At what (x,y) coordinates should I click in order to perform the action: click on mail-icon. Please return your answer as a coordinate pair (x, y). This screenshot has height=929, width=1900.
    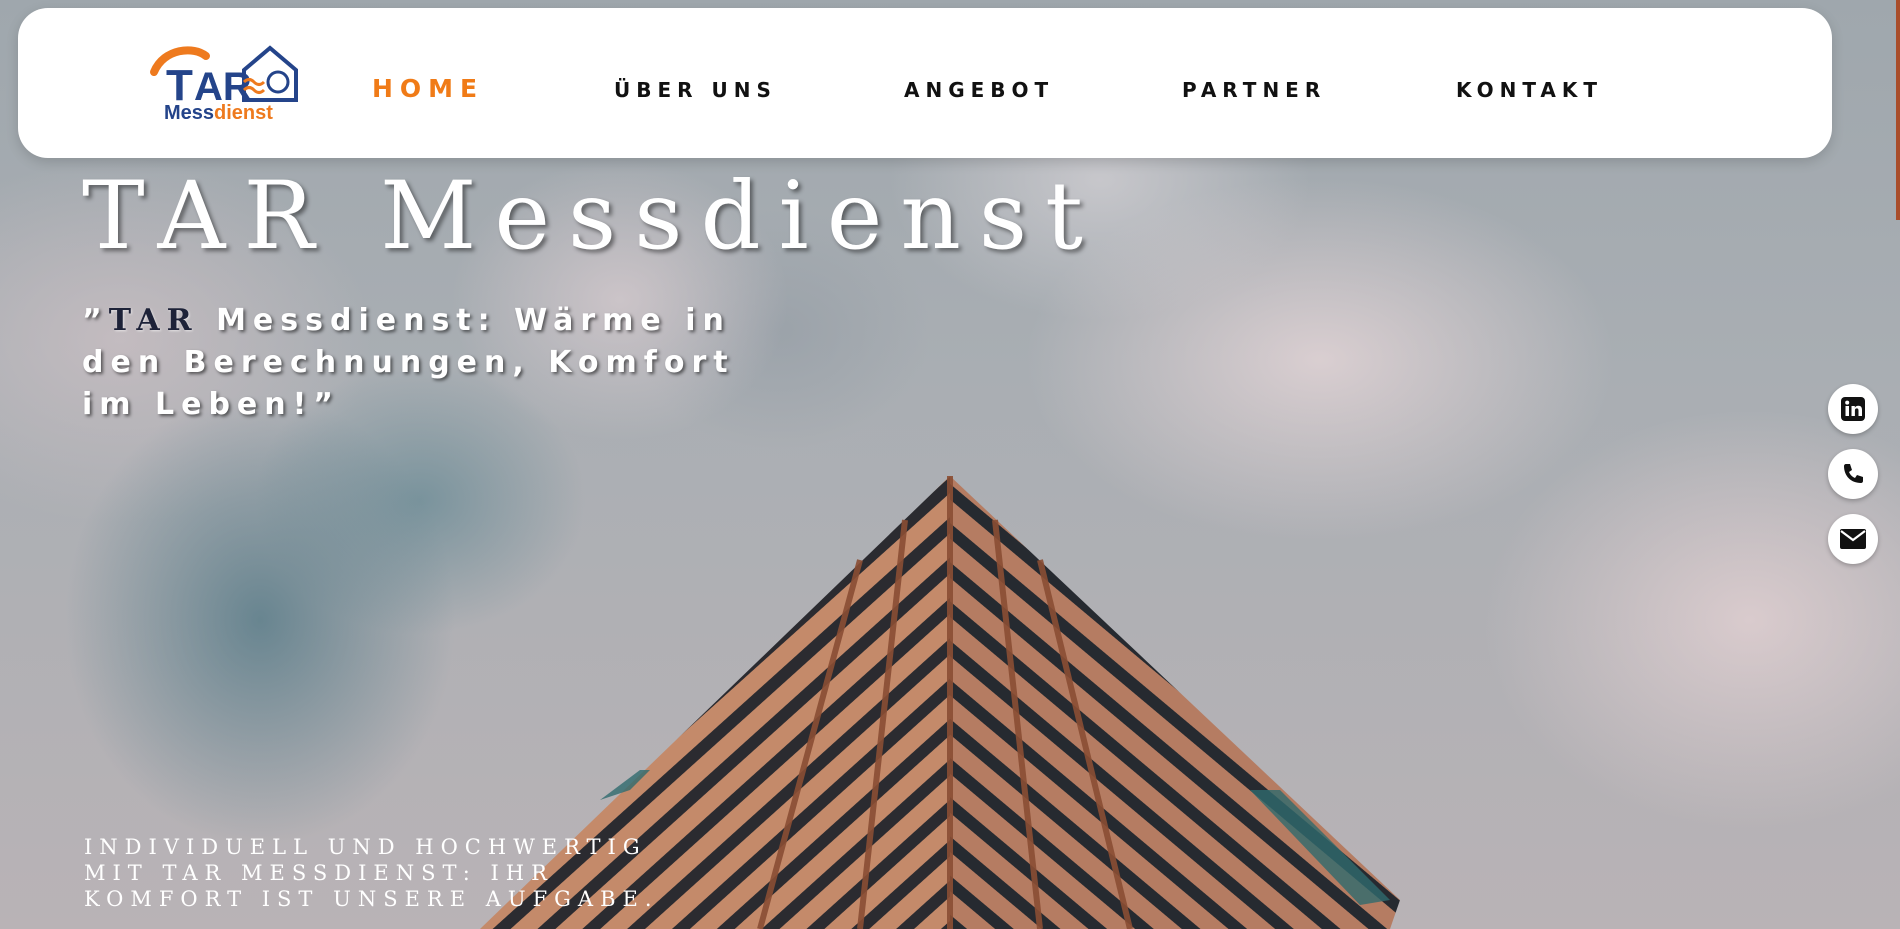
    Looking at the image, I should click on (1853, 539).